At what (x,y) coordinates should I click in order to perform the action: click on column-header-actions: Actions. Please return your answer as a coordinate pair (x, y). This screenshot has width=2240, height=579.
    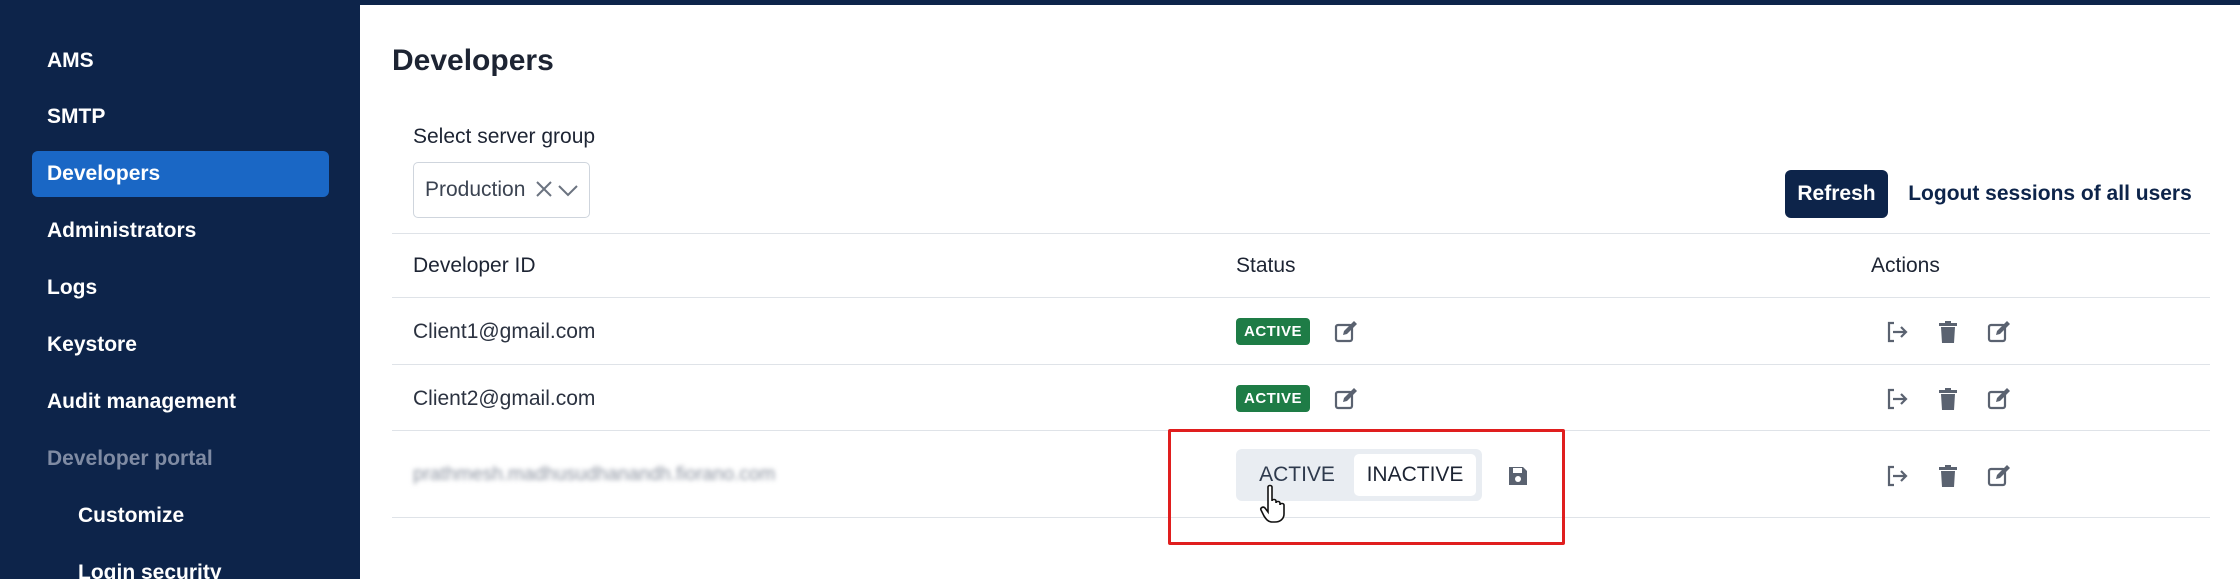
    Looking at the image, I should click on (1905, 265).